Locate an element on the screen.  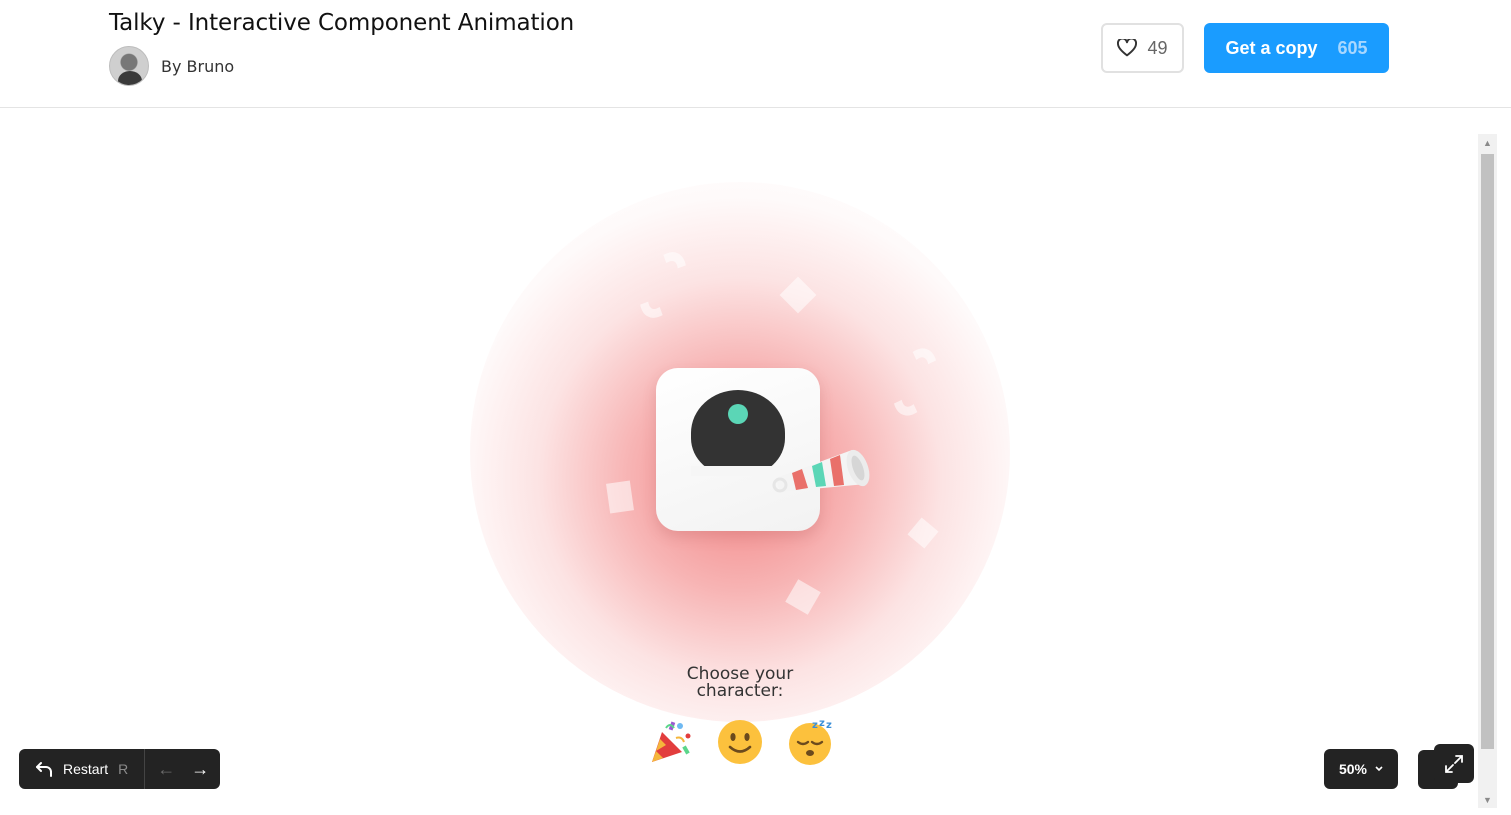
get-a-copy-button: Get a copy 605 is located at coordinates (1296, 48).